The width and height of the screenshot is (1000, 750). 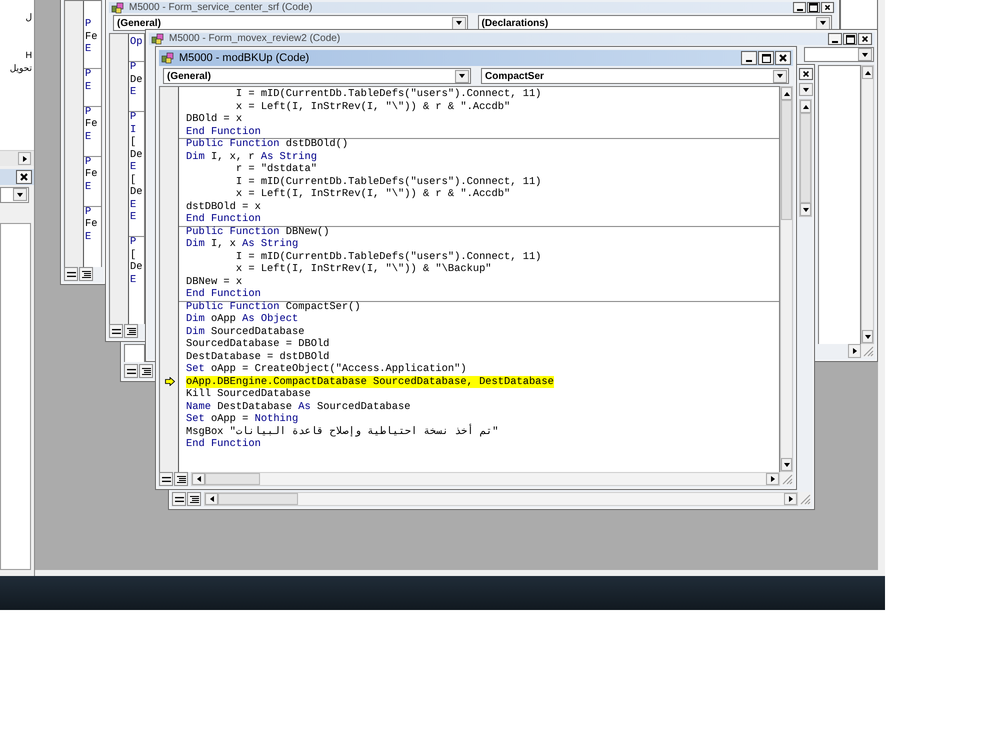 I want to click on dropdown-value: (General), so click(x=139, y=23).